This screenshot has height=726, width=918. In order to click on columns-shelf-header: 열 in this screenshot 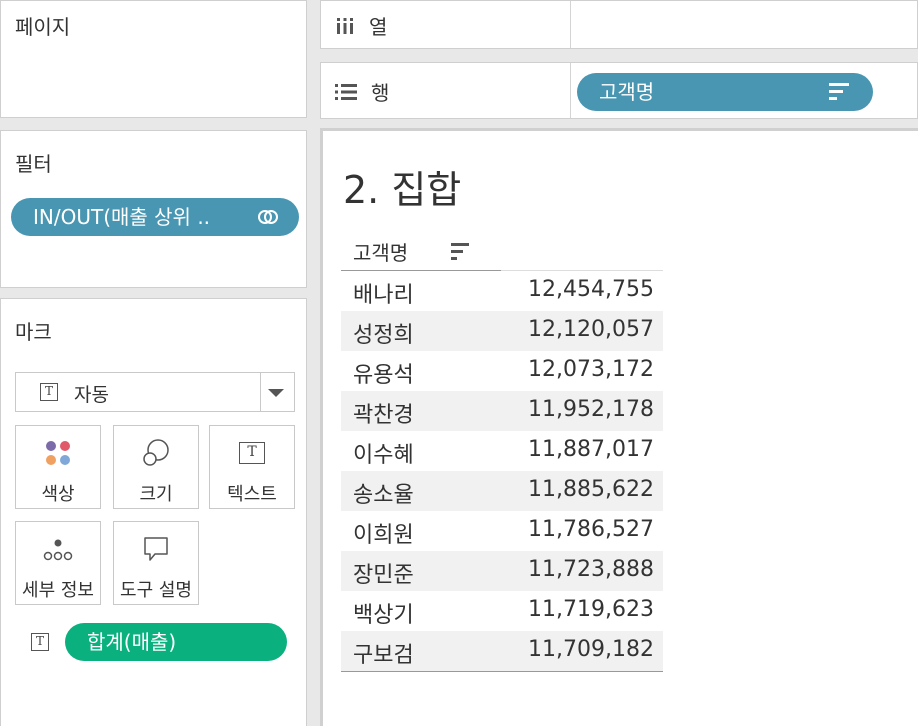, I will do `click(361, 25)`.